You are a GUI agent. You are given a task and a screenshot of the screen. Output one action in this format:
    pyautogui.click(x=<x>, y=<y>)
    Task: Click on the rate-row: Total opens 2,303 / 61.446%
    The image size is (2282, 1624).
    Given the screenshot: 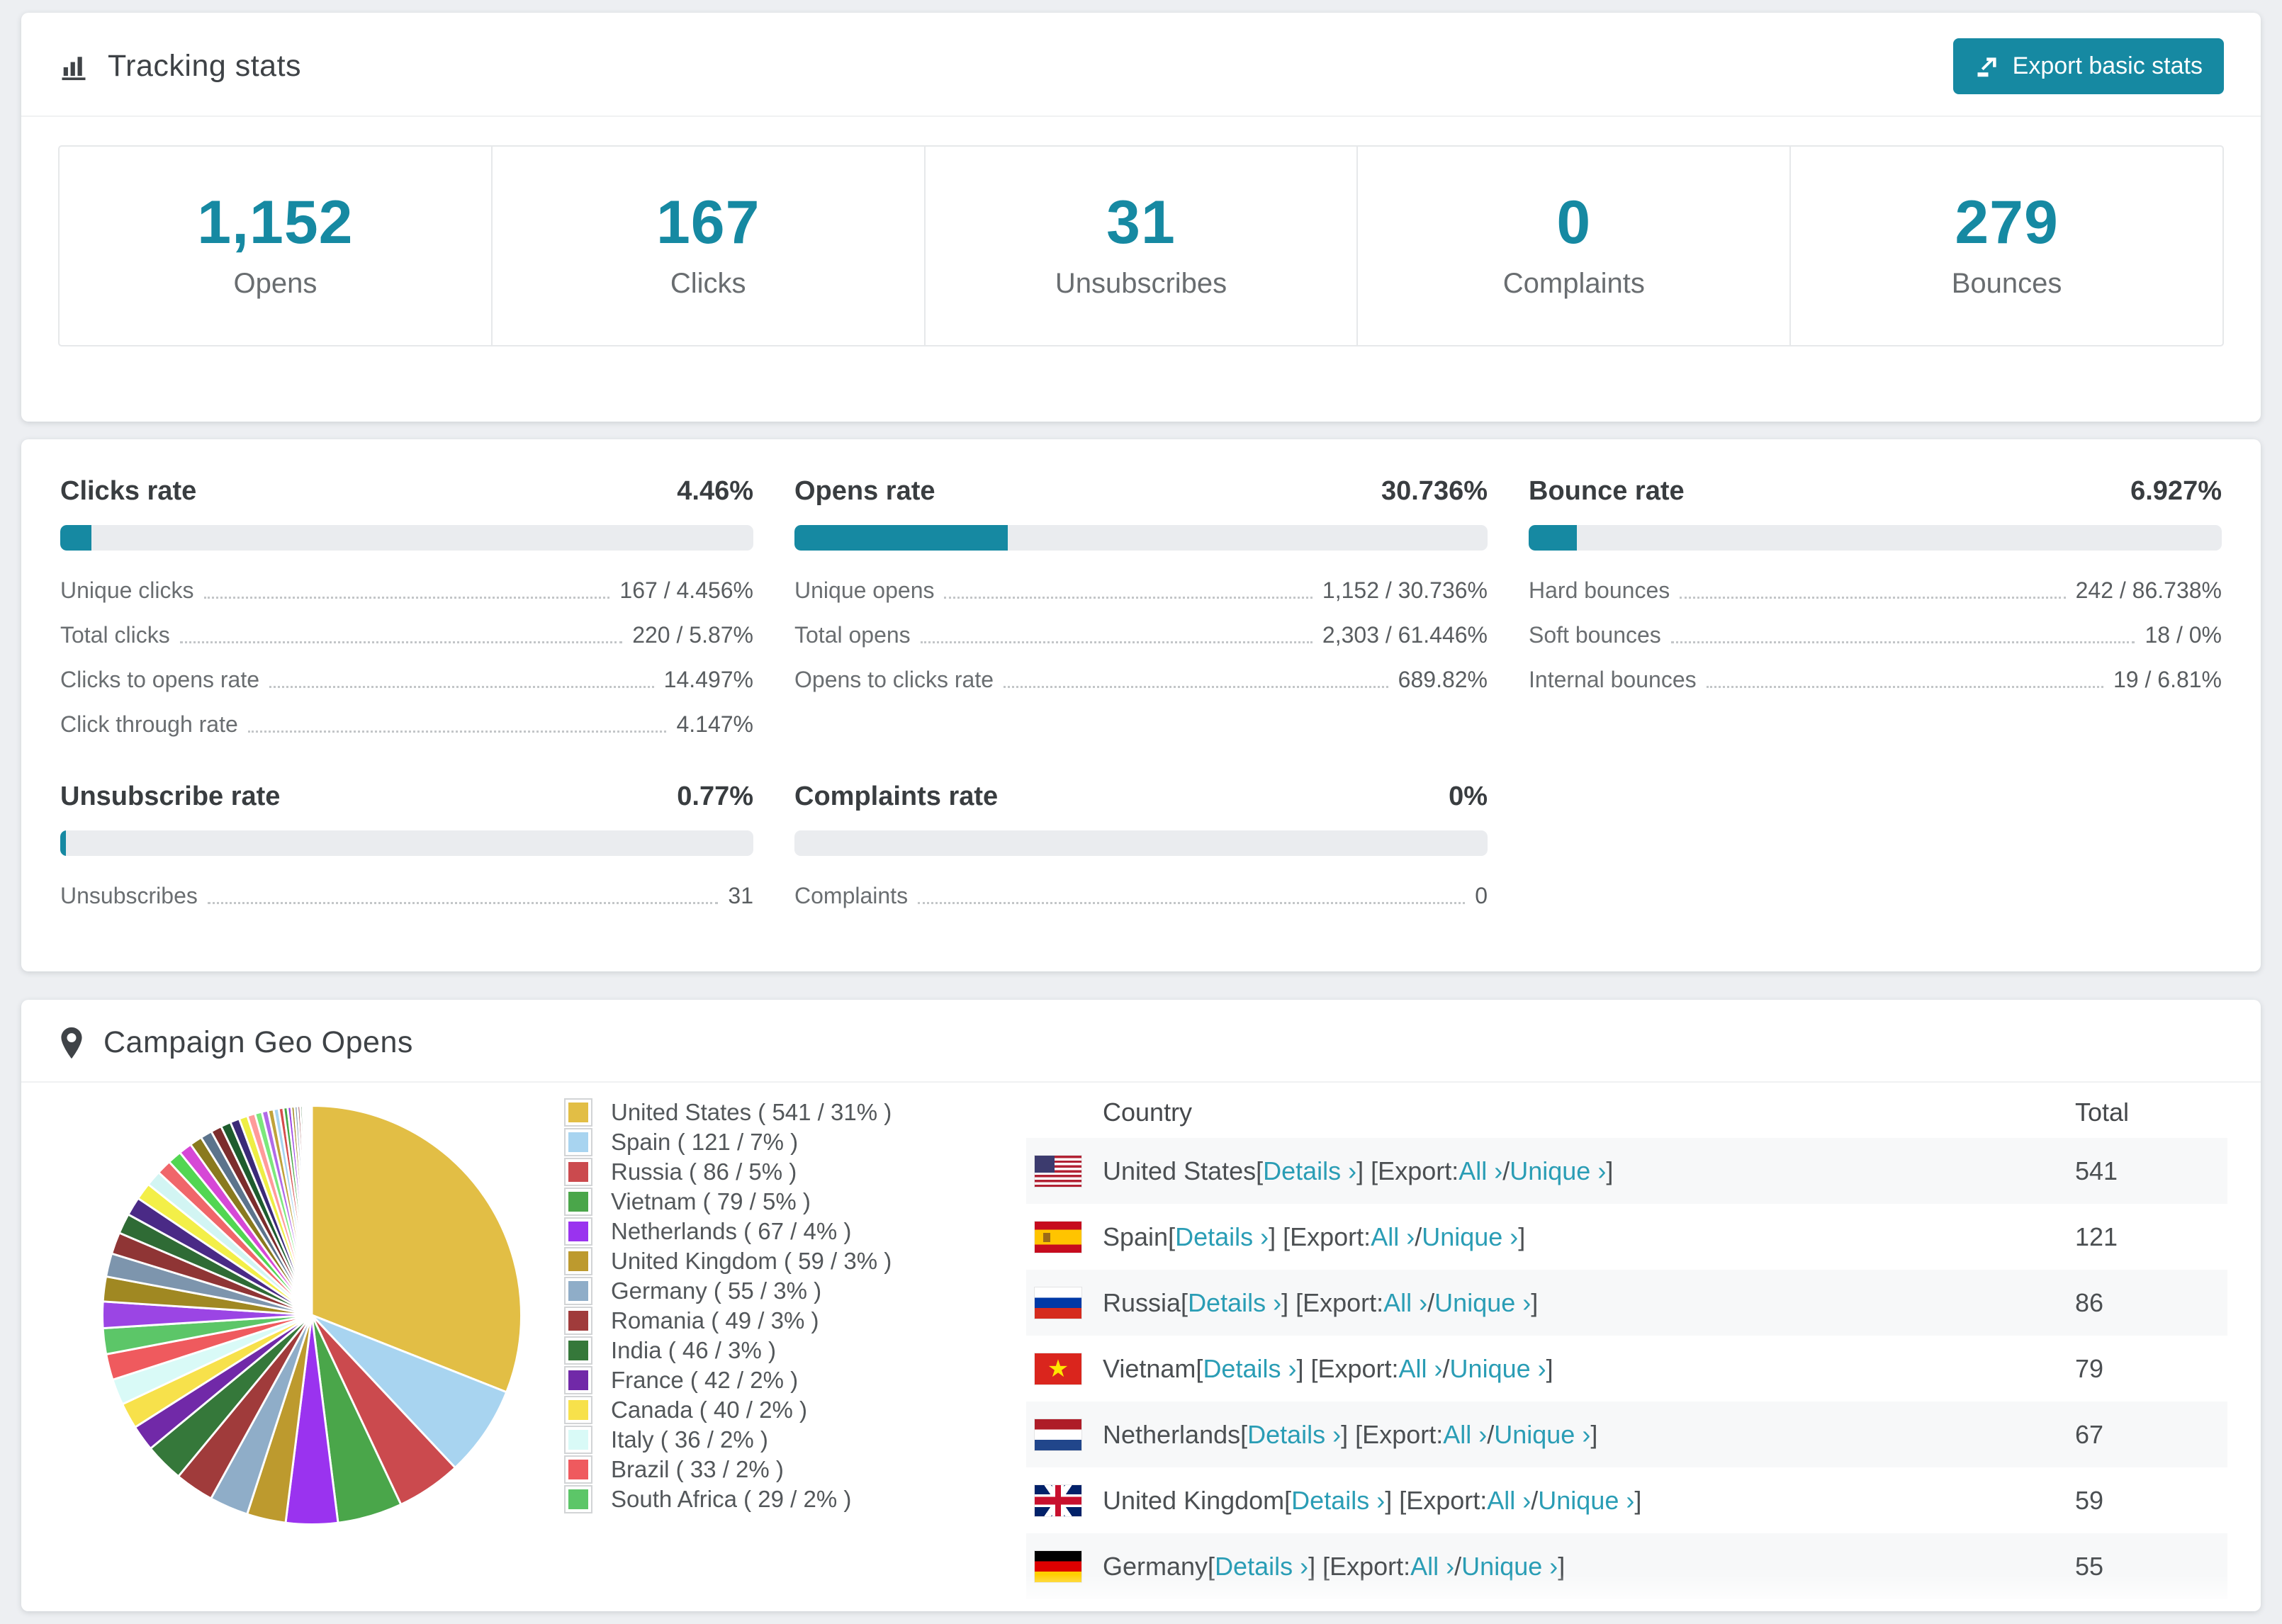 What is the action you would take?
    pyautogui.click(x=1141, y=635)
    